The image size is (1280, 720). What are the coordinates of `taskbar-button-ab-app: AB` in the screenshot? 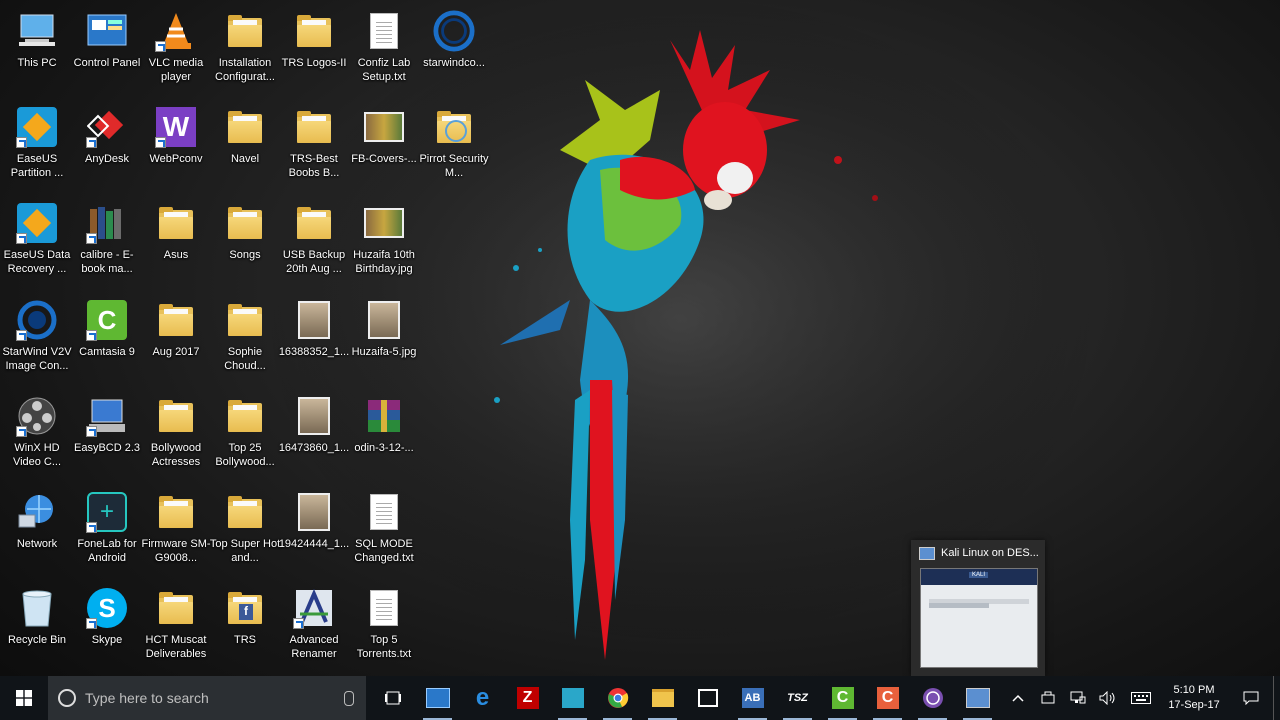 It's located at (752, 698).